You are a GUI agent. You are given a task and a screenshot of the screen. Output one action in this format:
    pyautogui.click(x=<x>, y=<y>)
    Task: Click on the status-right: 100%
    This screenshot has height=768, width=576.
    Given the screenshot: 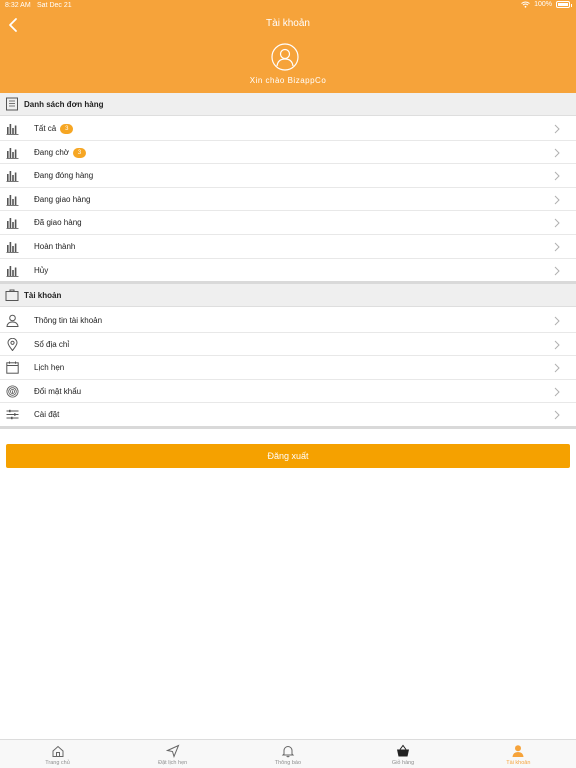 What is the action you would take?
    pyautogui.click(x=546, y=4)
    